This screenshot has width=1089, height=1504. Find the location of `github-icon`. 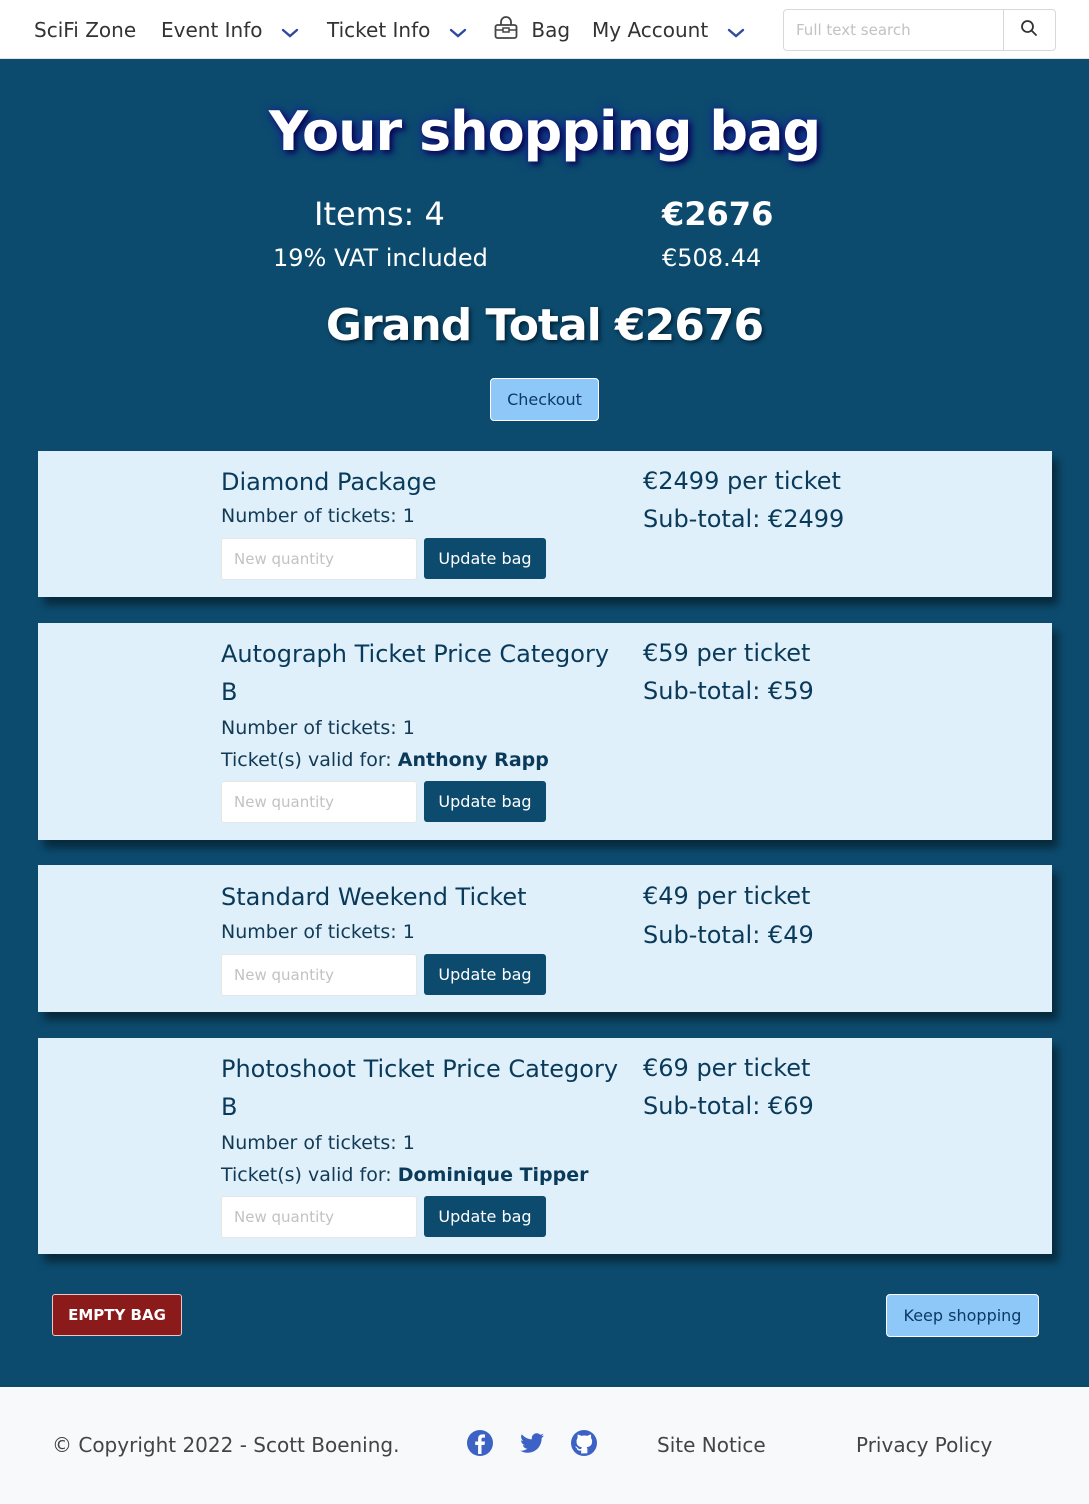

github-icon is located at coordinates (584, 1443).